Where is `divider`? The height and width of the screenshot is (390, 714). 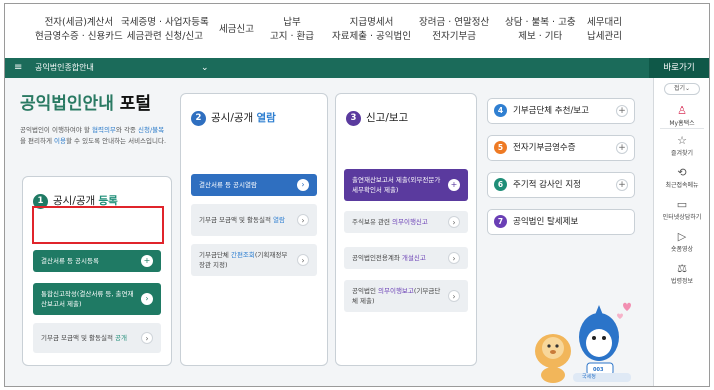 divider is located at coordinates (682, 128).